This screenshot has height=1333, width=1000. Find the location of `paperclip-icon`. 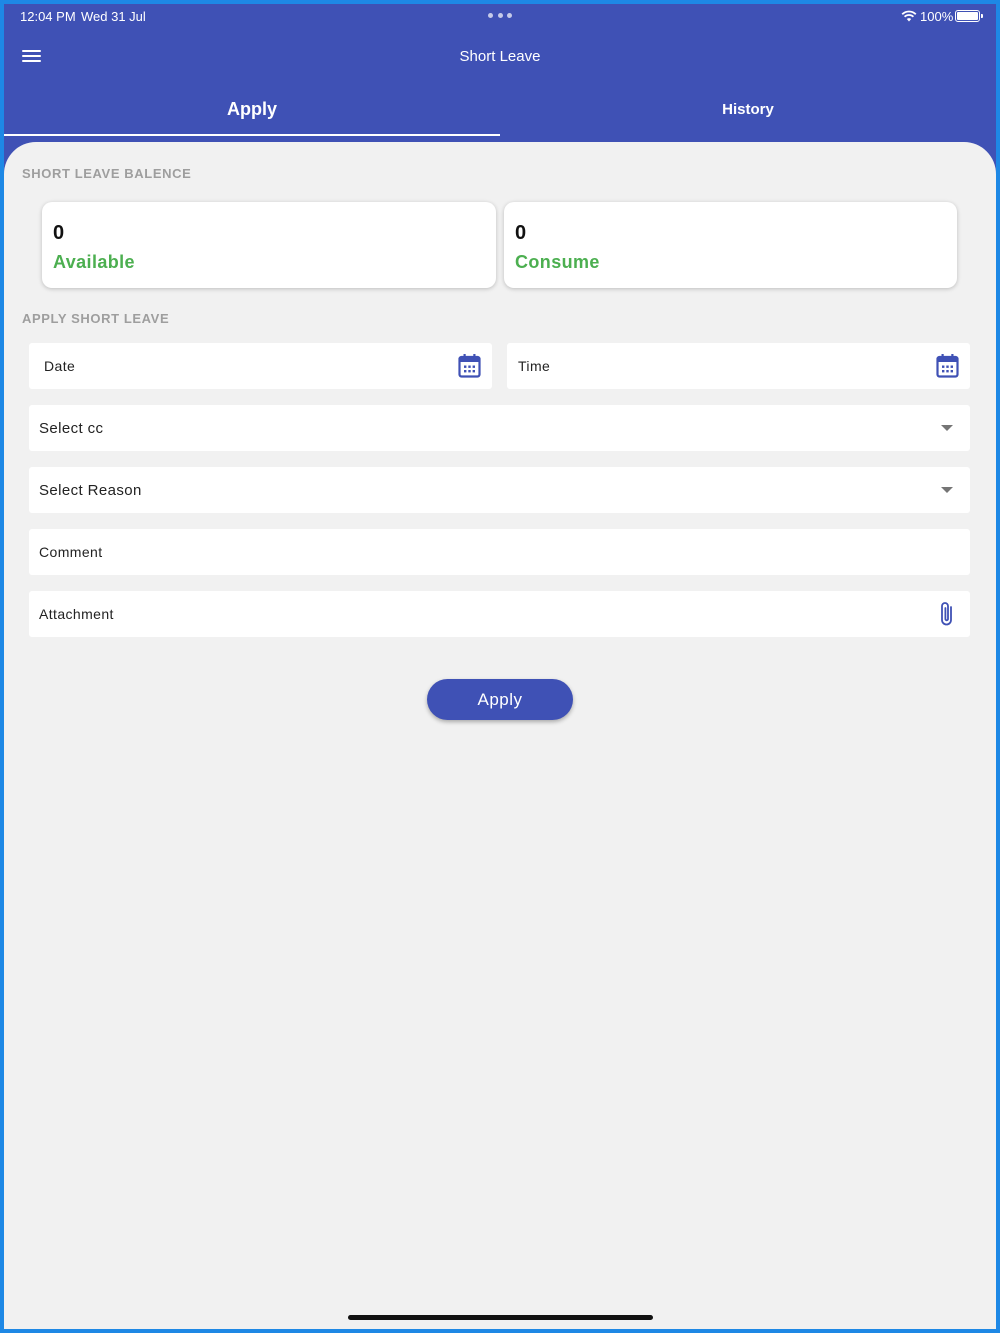

paperclip-icon is located at coordinates (947, 614).